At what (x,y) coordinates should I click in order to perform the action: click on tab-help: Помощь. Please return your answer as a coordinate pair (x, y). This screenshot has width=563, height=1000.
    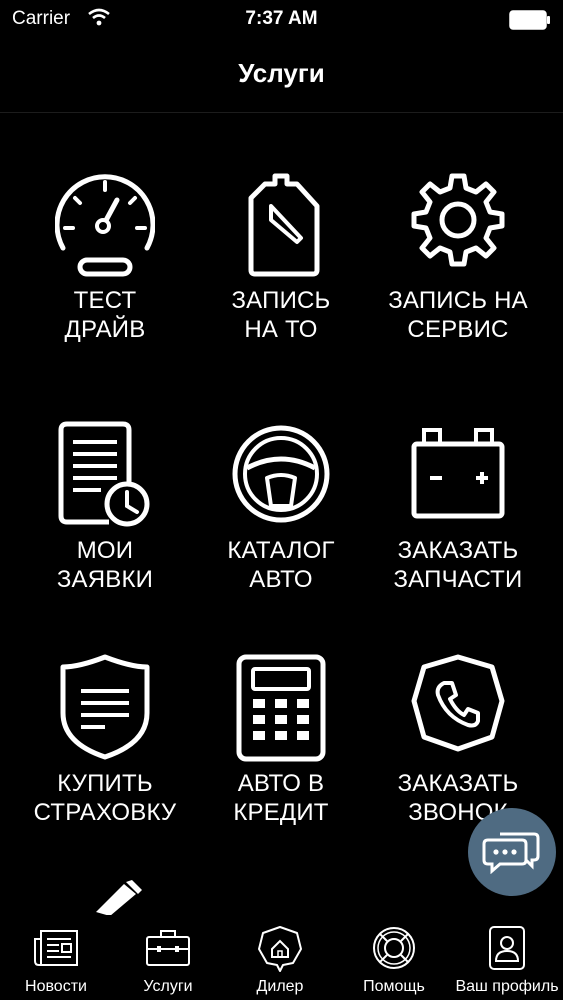
    Looking at the image, I should click on (394, 957).